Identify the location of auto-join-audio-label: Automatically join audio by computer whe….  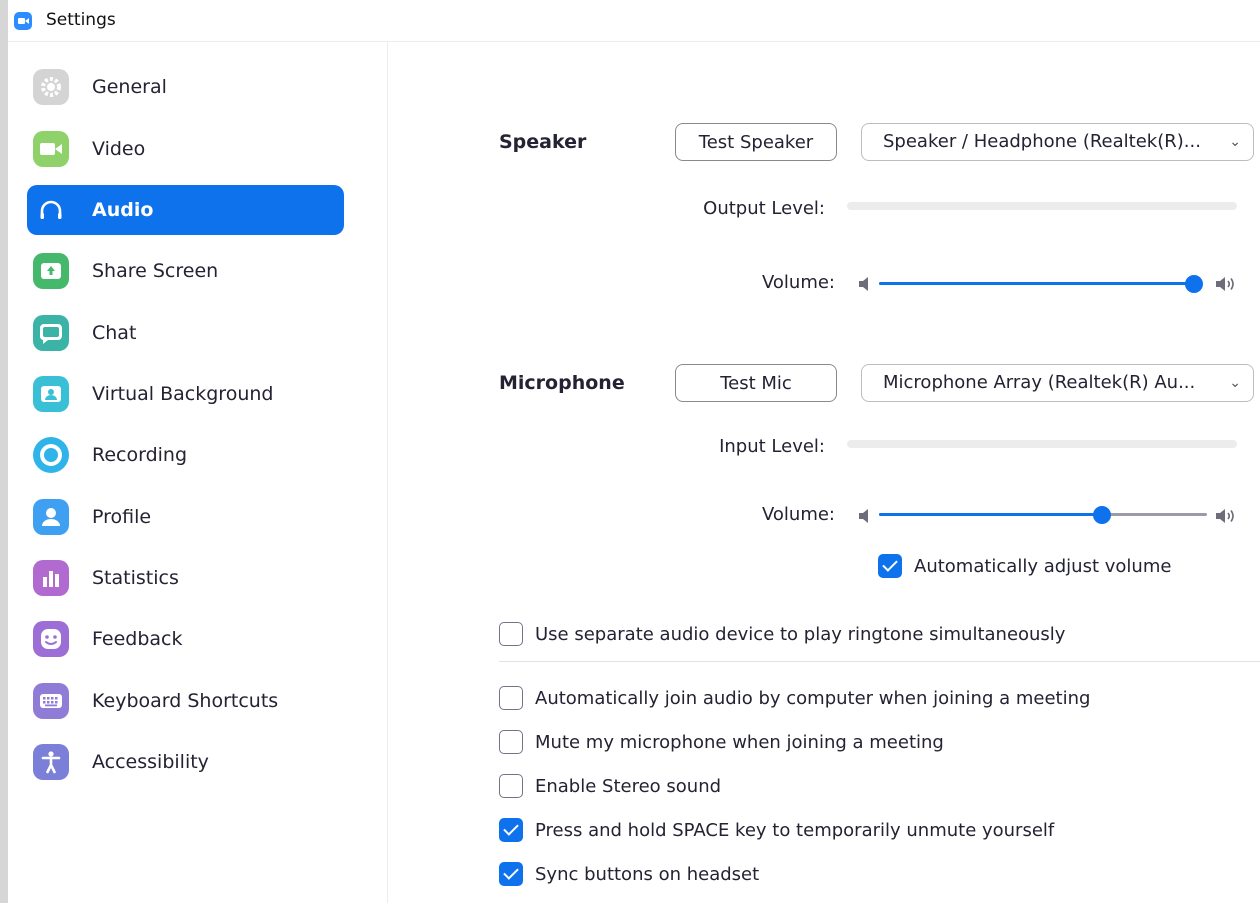
(813, 698).